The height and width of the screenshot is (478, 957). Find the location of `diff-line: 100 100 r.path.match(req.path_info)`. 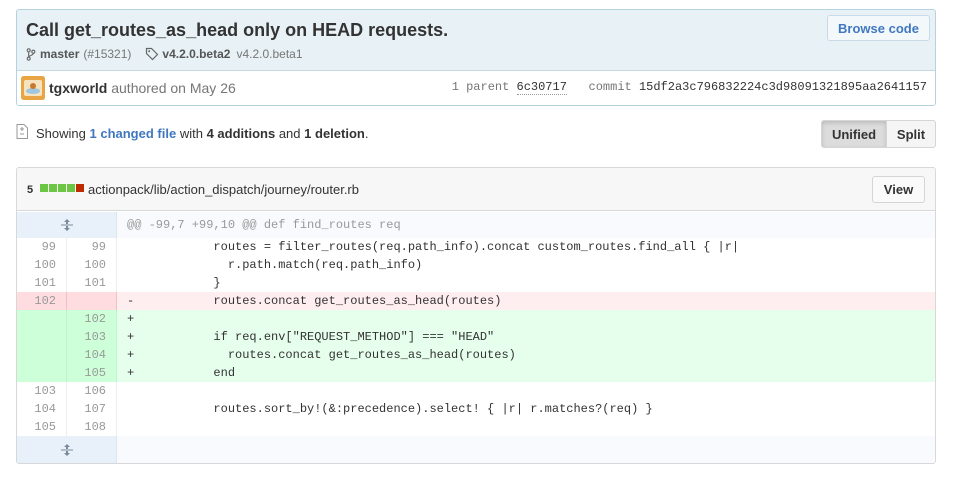

diff-line: 100 100 r.path.match(req.path_info) is located at coordinates (476, 265).